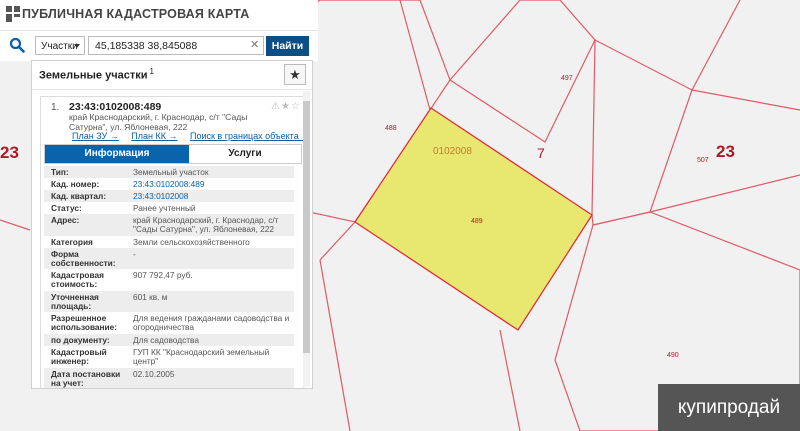 Image resolution: width=800 pixels, height=431 pixels. What do you see at coordinates (176, 45) in the screenshot?
I see `search-input` at bounding box center [176, 45].